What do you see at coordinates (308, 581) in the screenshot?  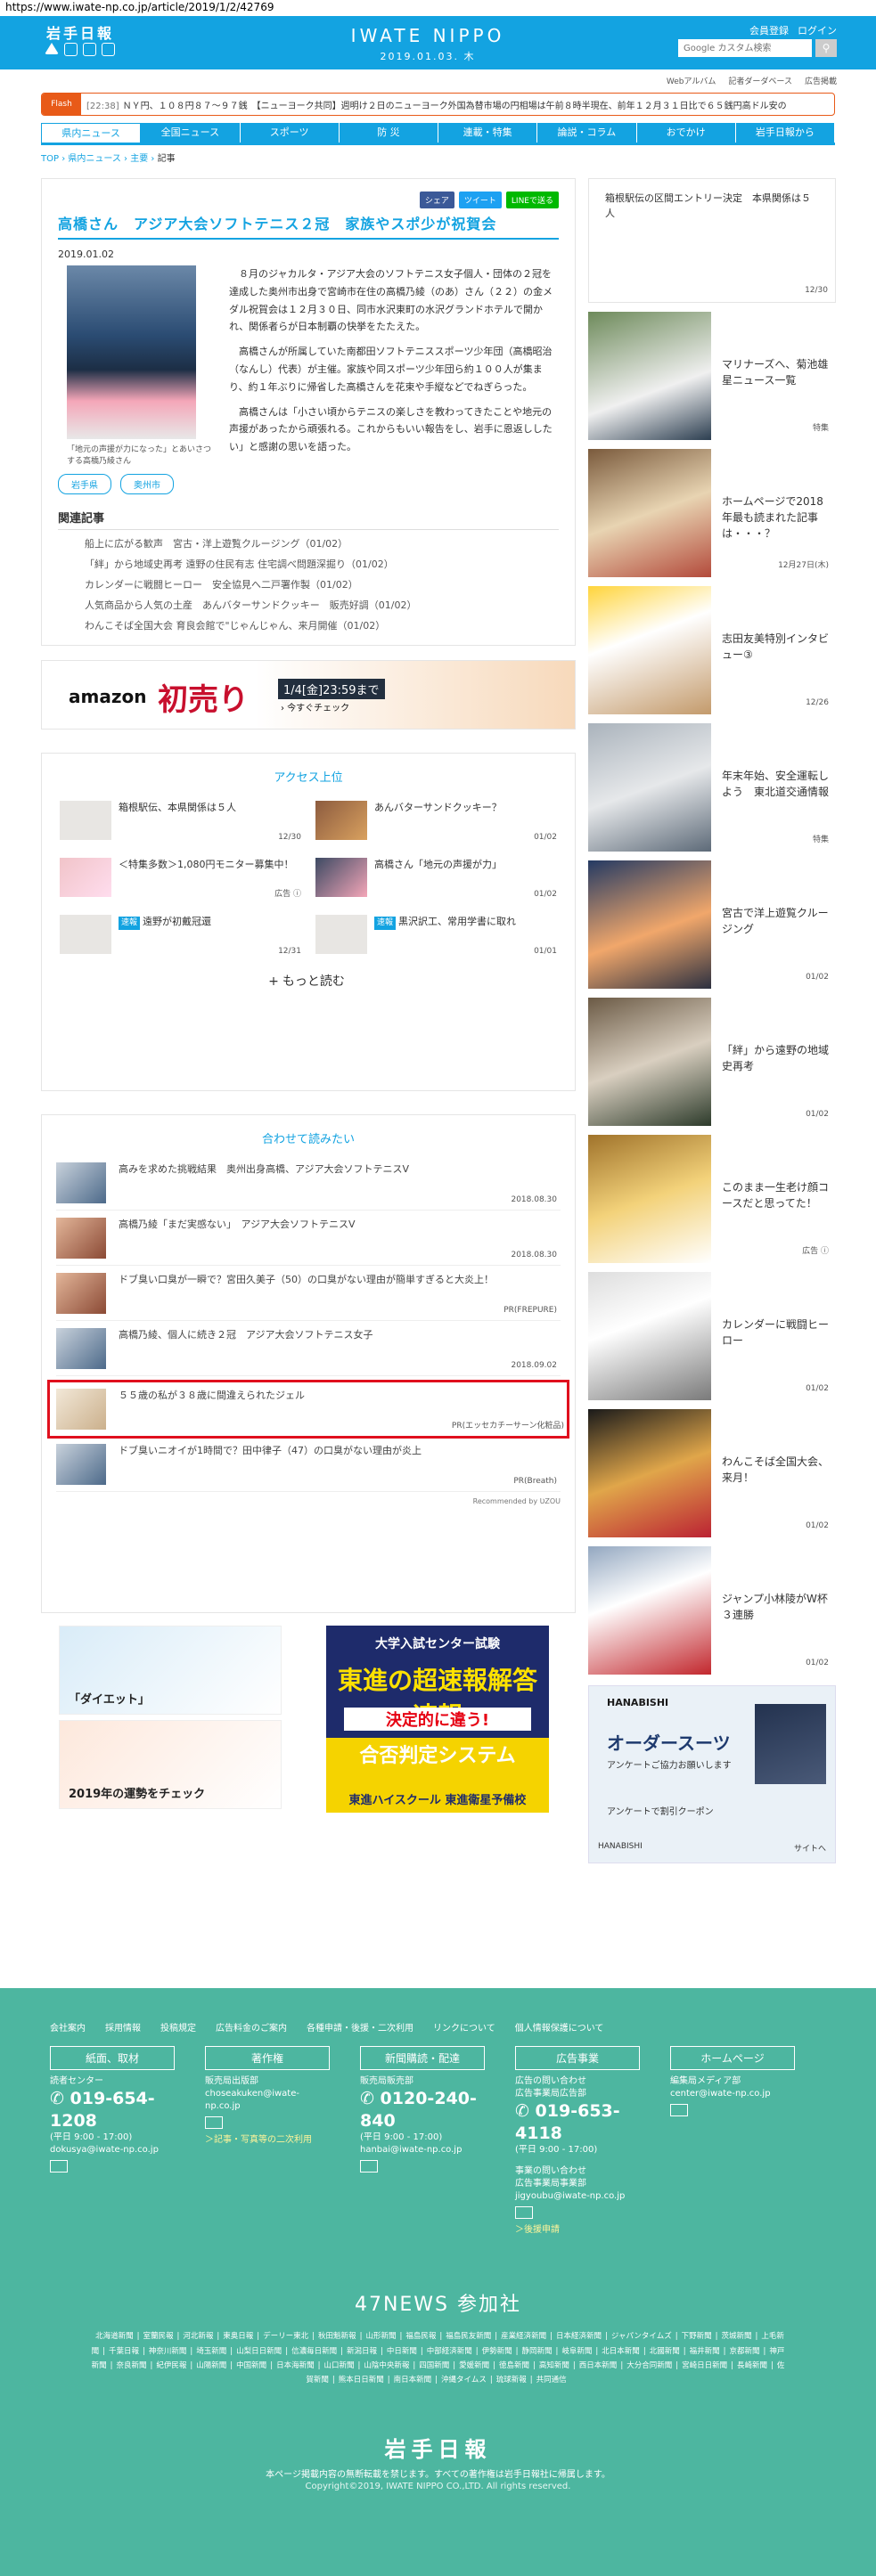 I see `related-link: カレンダーに戦闘ヒーロー 安全協見へ二戸署作製（01/02）` at bounding box center [308, 581].